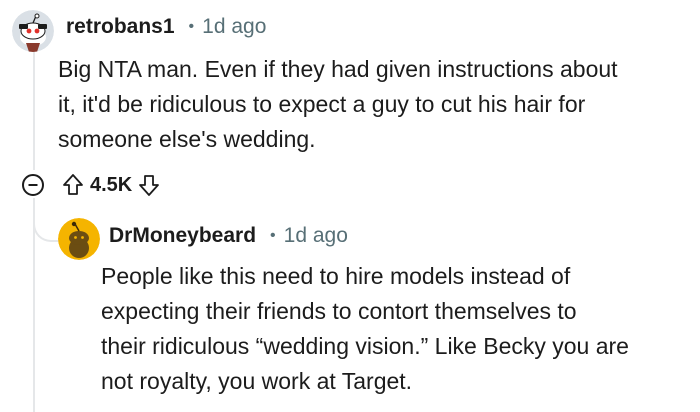 Image resolution: width=700 pixels, height=412 pixels. I want to click on comment-meta: DrMoneybeard • 1d ago, so click(228, 236).